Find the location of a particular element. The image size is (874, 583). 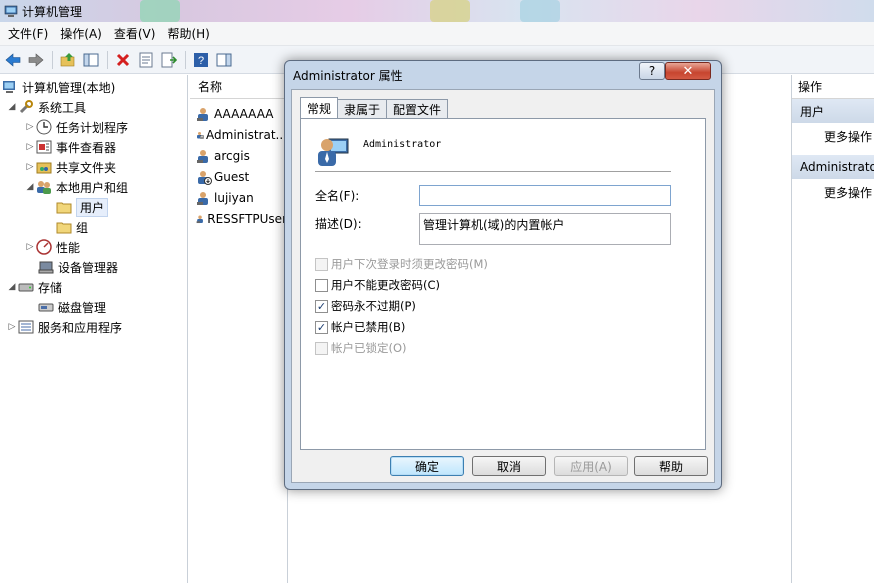

description-input: 管理计算机(域)的内置帐户 is located at coordinates (545, 229).